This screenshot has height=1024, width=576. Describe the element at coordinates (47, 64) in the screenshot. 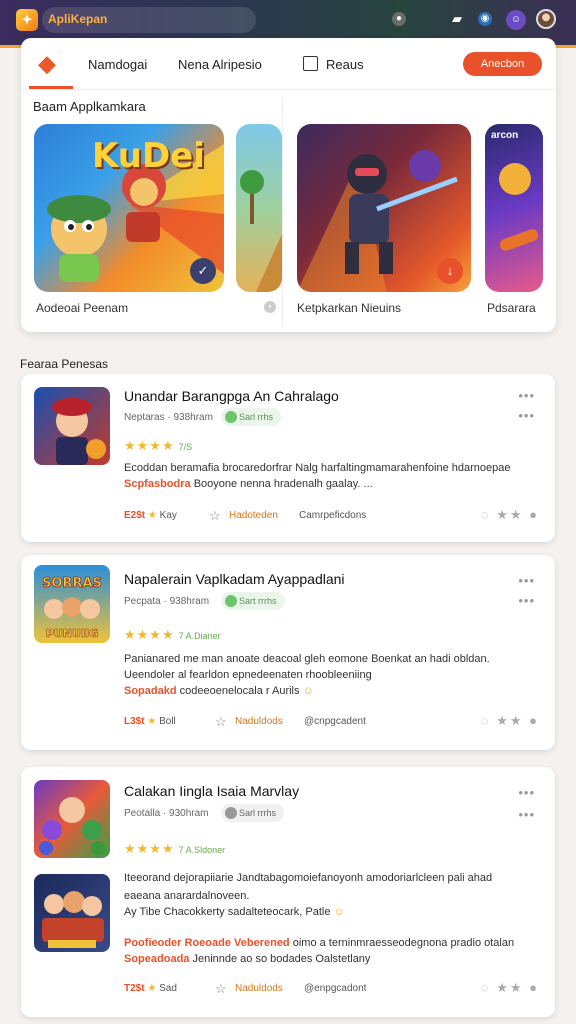

I see `brand-logo-icon: ◆` at that location.